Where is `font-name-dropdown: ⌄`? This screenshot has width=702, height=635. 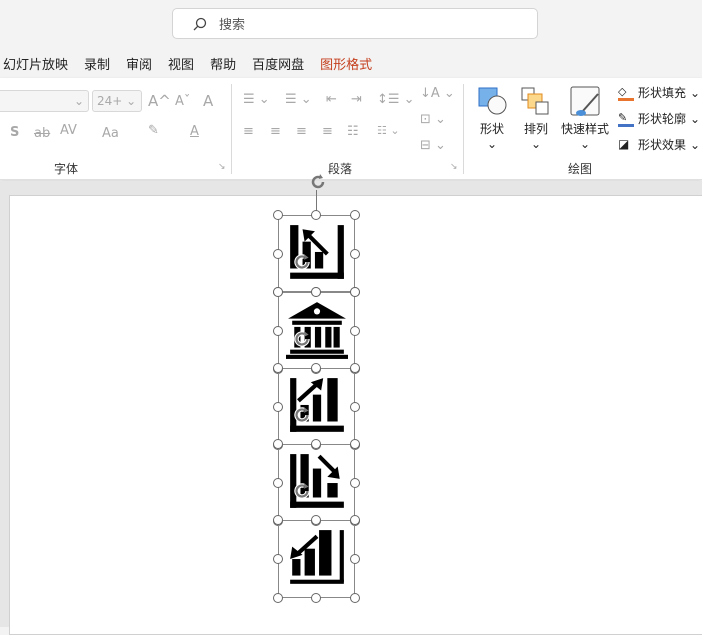 font-name-dropdown: ⌄ is located at coordinates (44, 101).